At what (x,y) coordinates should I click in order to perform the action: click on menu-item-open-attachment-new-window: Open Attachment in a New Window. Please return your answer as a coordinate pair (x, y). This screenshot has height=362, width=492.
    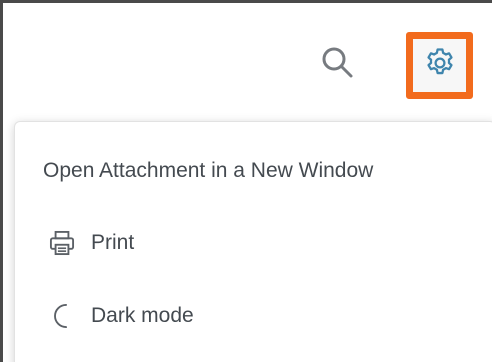
    Looking at the image, I should click on (253, 171).